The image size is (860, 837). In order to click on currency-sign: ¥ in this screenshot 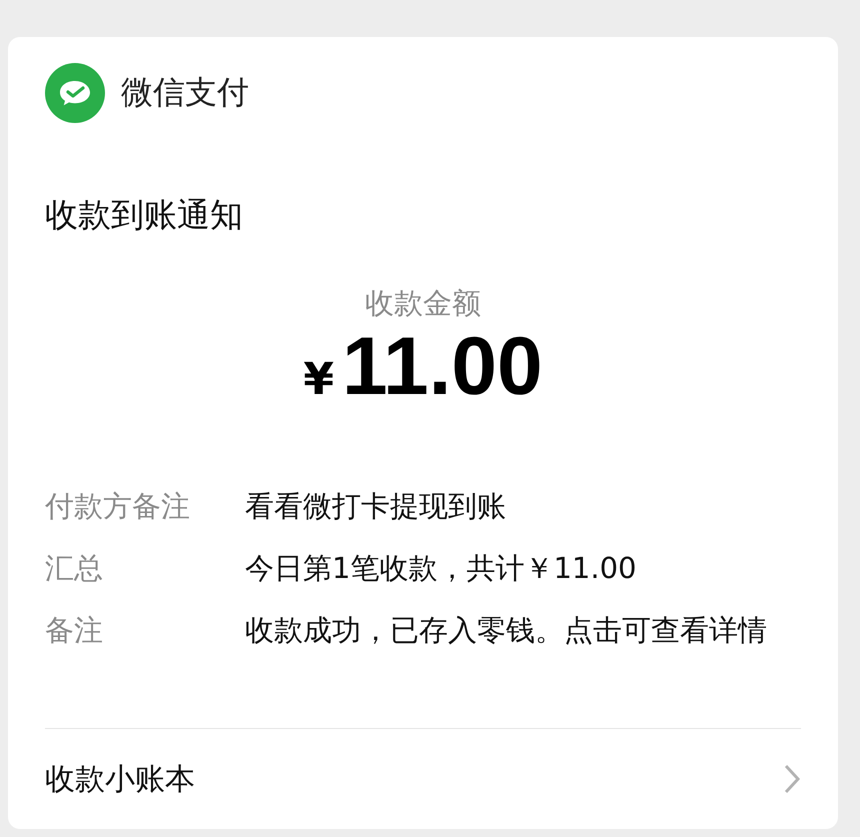, I will do `click(318, 379)`.